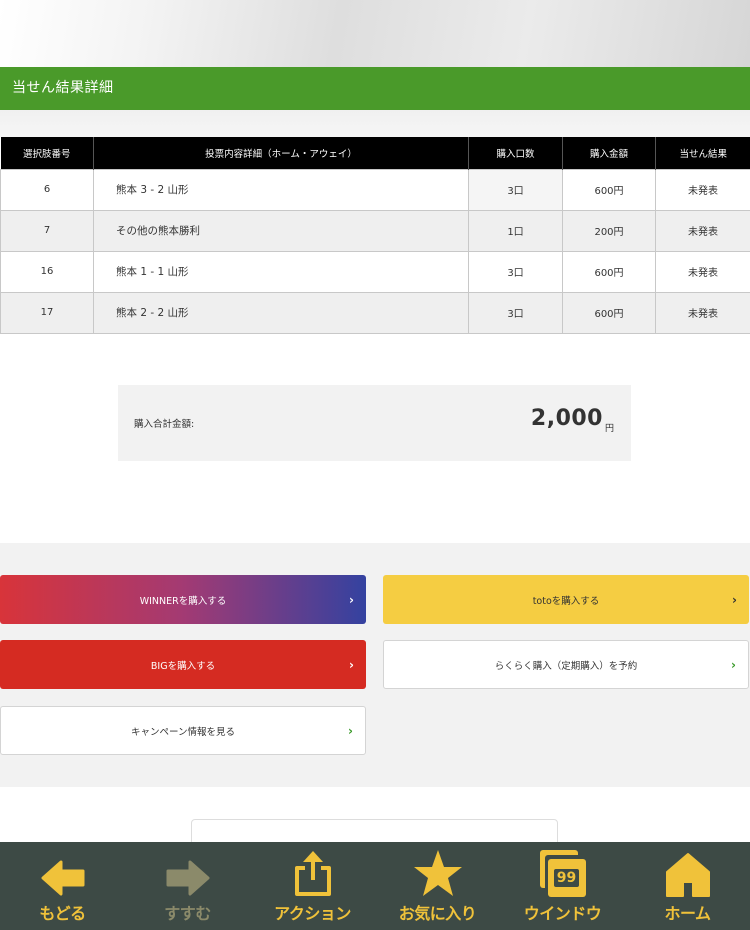 This screenshot has width=750, height=930. I want to click on table-row: 6 熊本 3 - 2 山形 3口 600円 未発表, so click(375, 189).